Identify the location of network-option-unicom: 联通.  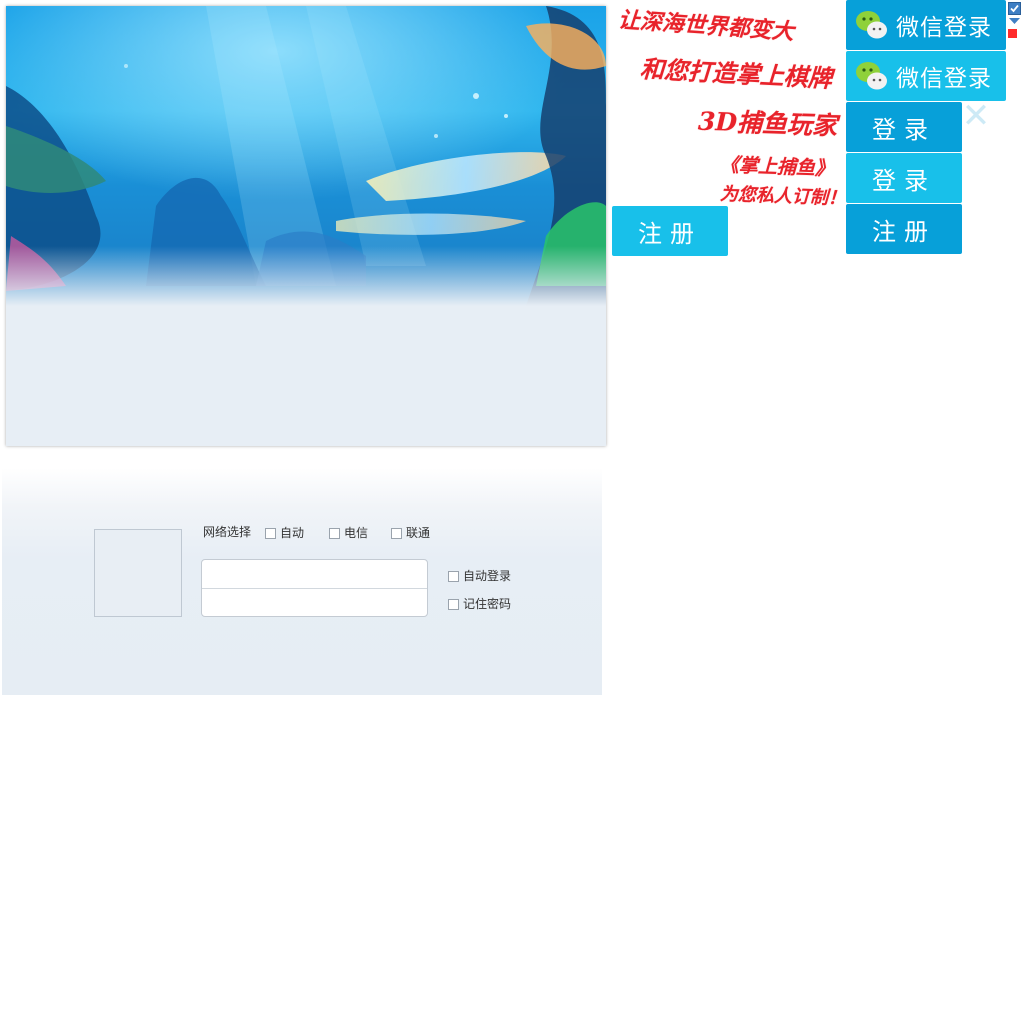
(410, 533).